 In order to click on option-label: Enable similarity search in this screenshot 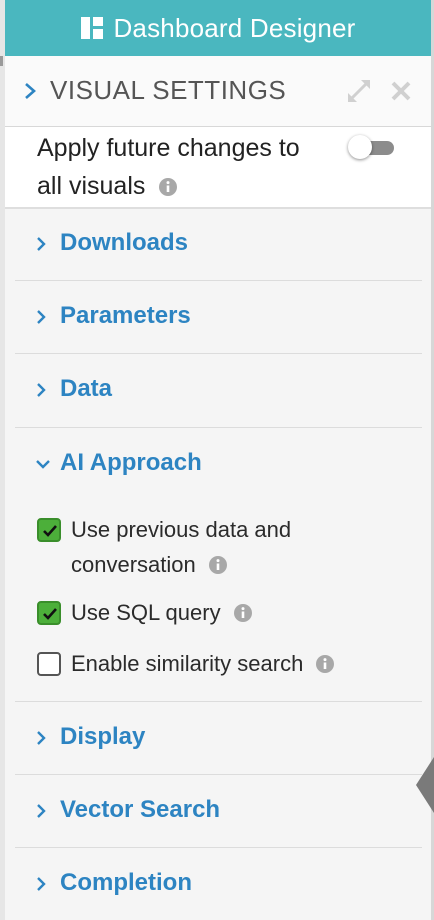, I will do `click(187, 663)`.